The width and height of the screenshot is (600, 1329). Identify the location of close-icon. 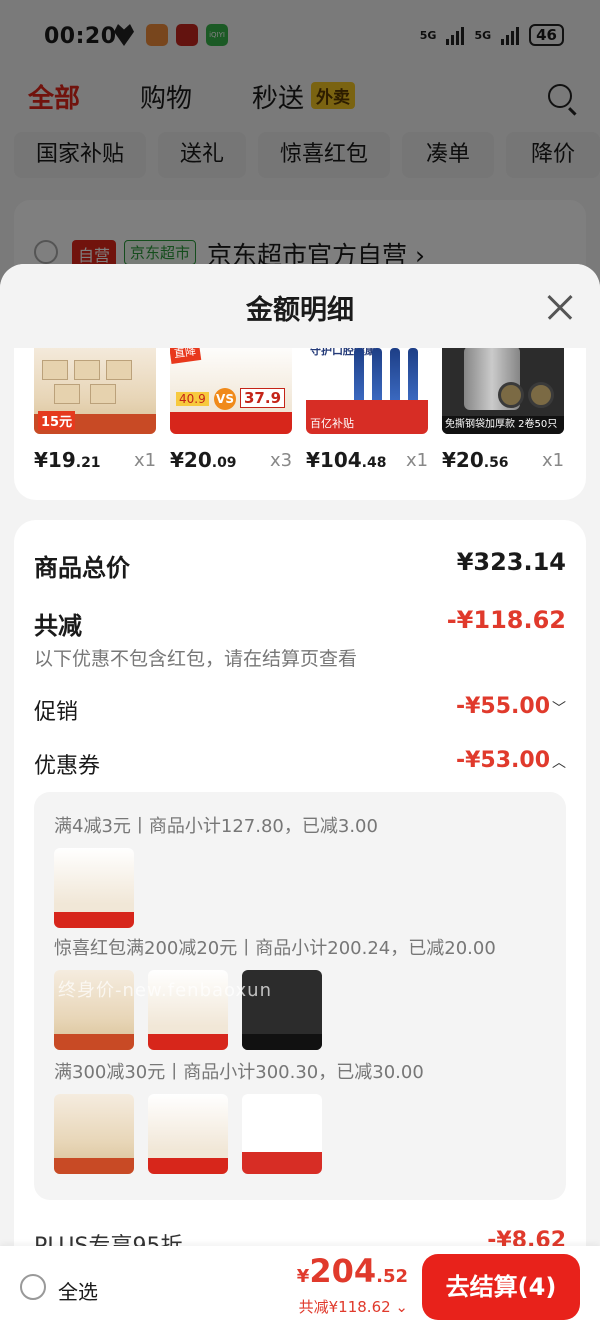
(559, 307).